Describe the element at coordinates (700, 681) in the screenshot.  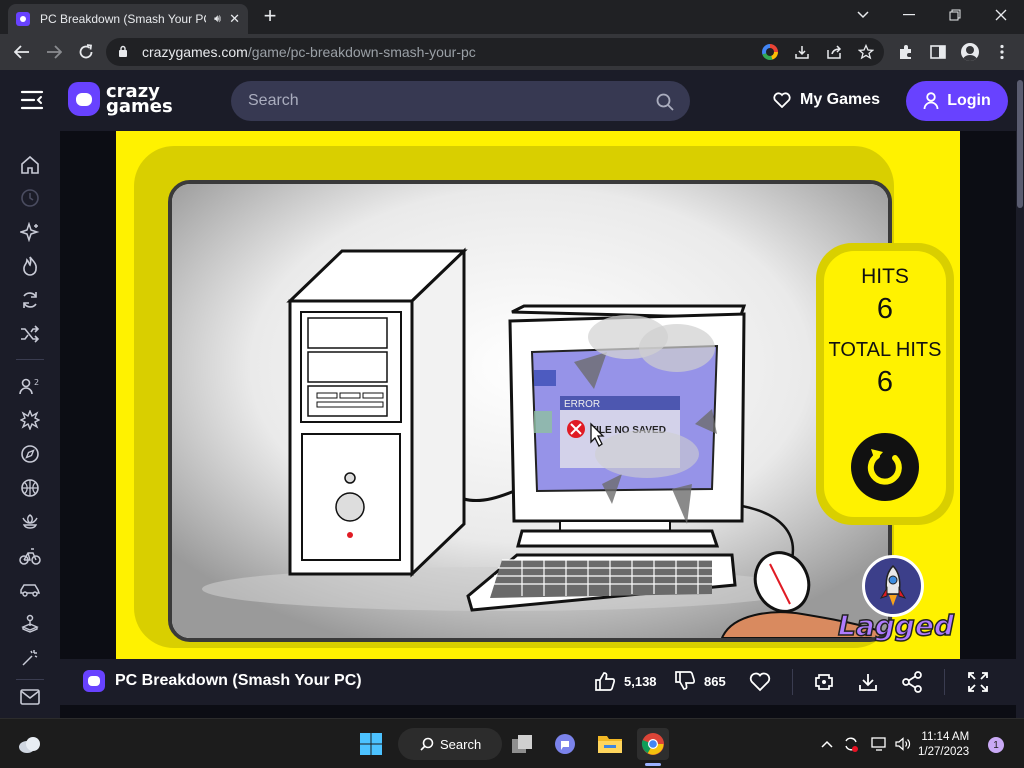
I see `dislike-button: 865` at that location.